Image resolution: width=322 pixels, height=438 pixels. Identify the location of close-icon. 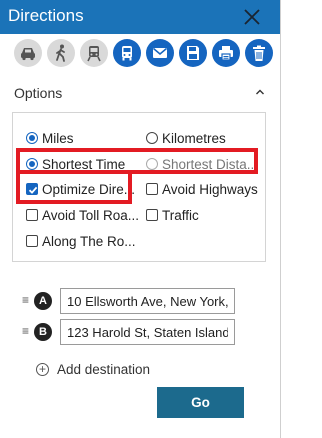
(252, 17).